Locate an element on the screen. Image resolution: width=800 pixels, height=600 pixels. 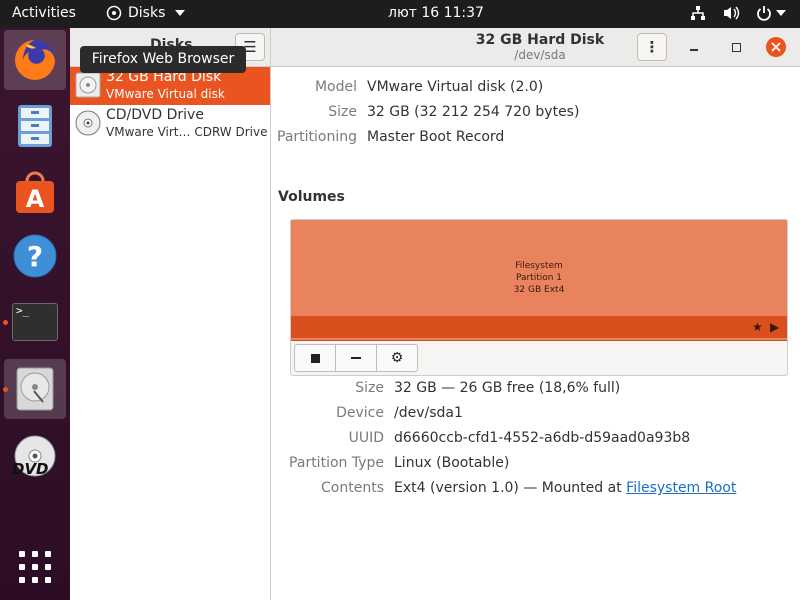
partition-label-line2: Partition 1 is located at coordinates (539, 278).